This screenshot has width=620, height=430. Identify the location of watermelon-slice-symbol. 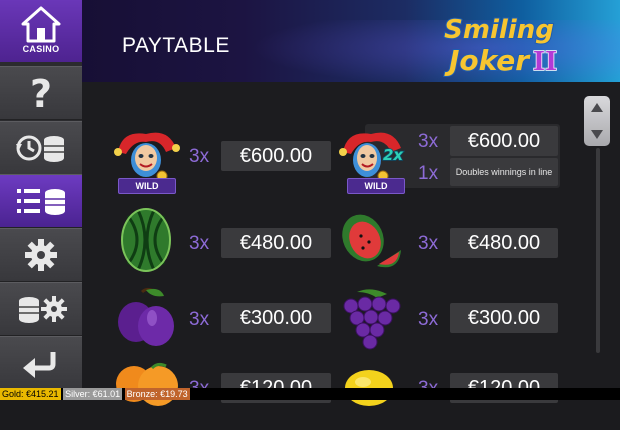
(371, 241).